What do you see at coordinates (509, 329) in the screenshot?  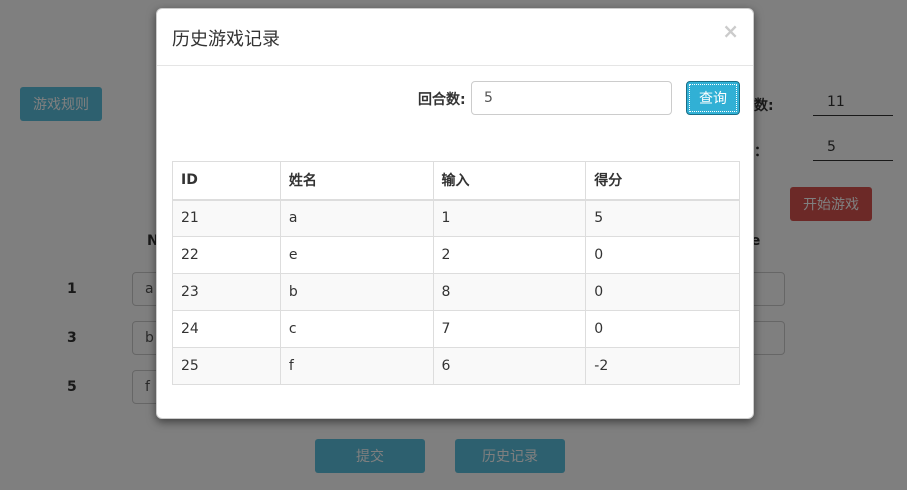 I see `cell-input: 7` at bounding box center [509, 329].